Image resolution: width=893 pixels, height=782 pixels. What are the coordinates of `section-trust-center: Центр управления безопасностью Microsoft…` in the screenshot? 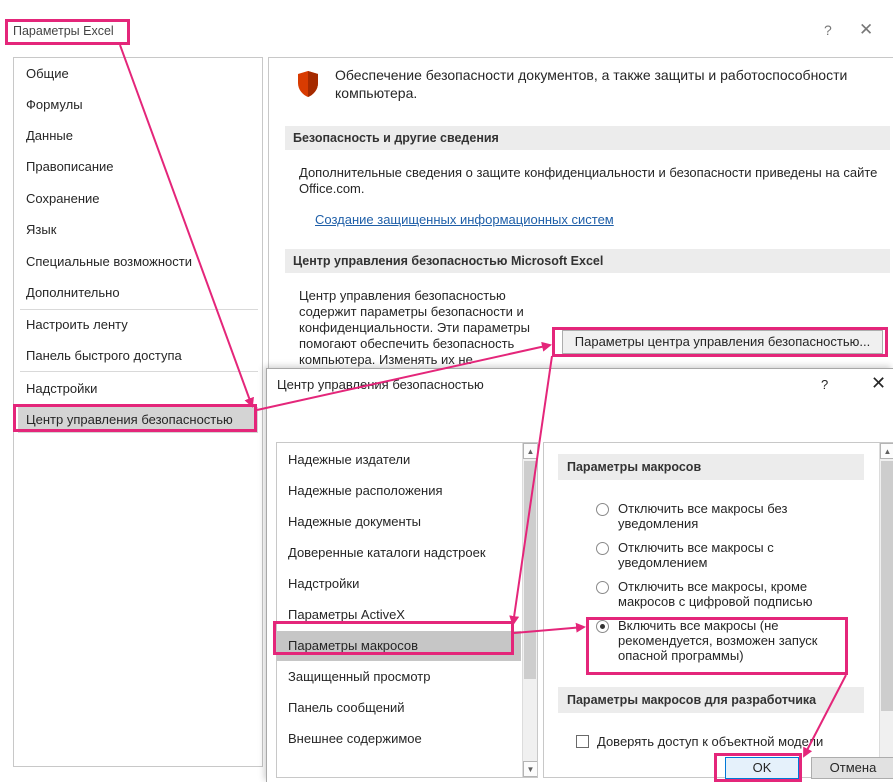 It's located at (587, 261).